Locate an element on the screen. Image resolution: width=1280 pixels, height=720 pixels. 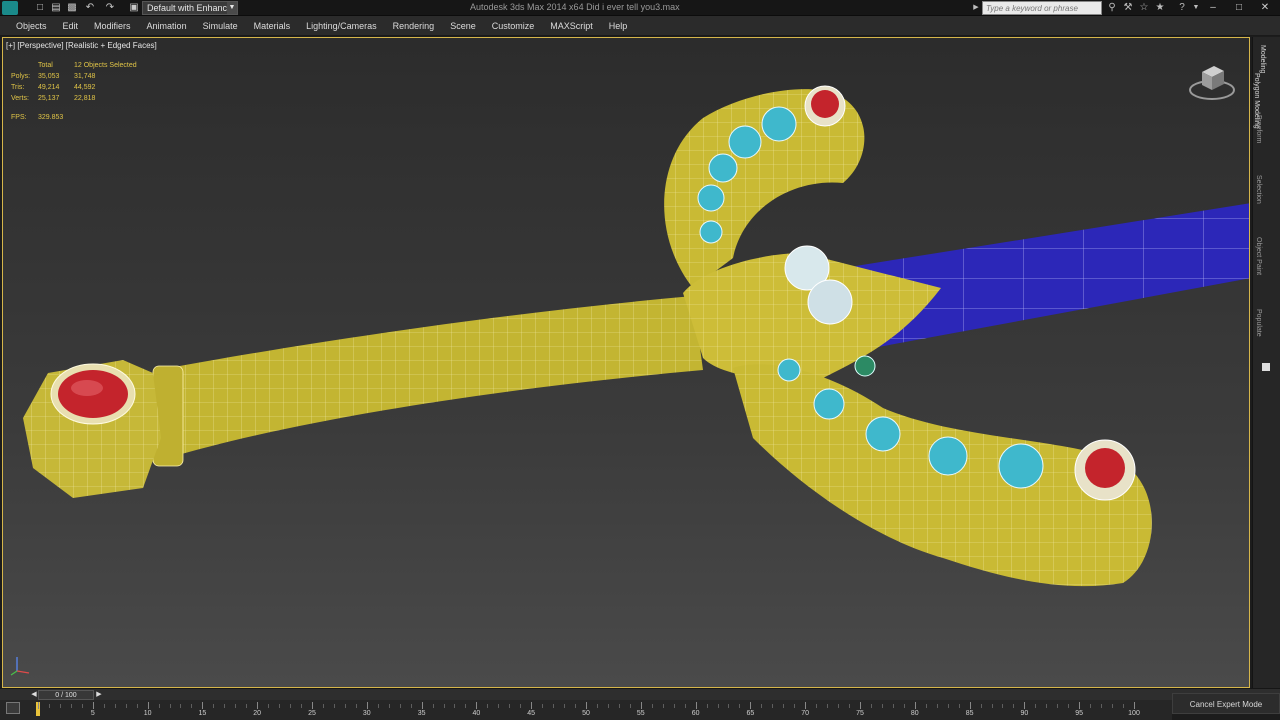
timeline-tick-label: 20 is located at coordinates (257, 713).